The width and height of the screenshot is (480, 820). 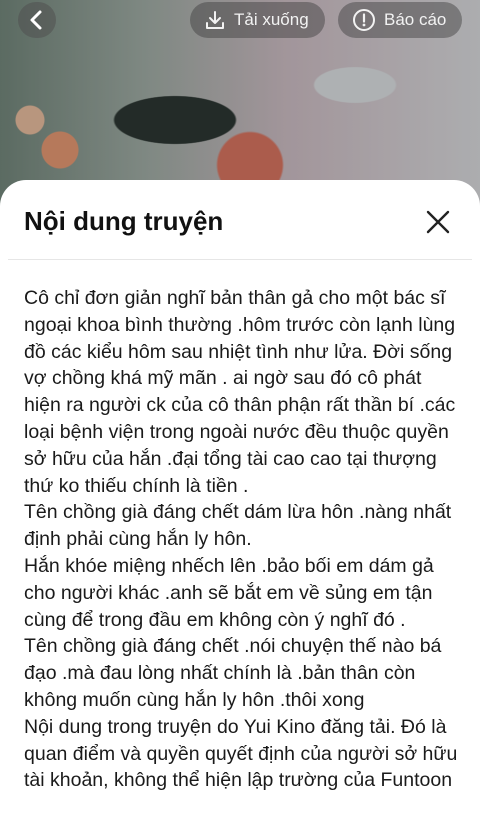 I want to click on back-button, so click(x=37, y=20).